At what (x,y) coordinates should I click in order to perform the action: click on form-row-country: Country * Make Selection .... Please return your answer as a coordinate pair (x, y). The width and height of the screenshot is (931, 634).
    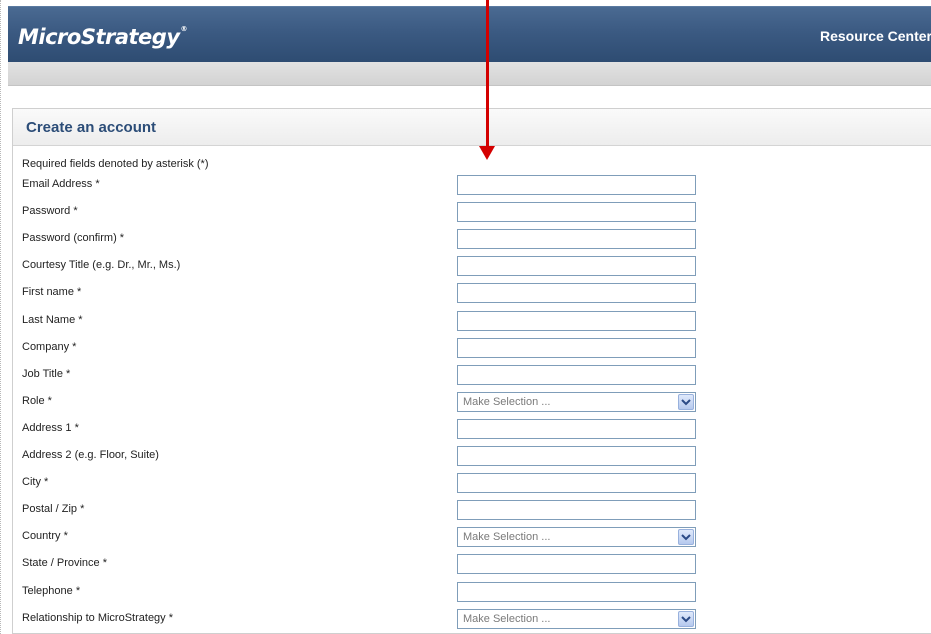
    Looking at the image, I should click on (472, 537).